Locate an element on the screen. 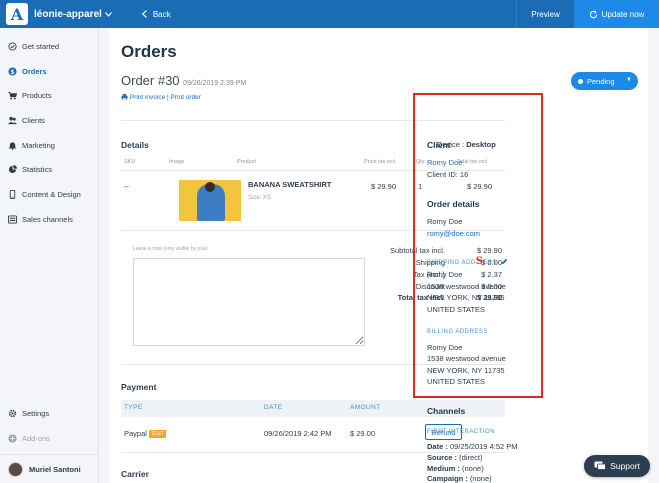  device-info: Device : Desktop is located at coordinates (466, 144).